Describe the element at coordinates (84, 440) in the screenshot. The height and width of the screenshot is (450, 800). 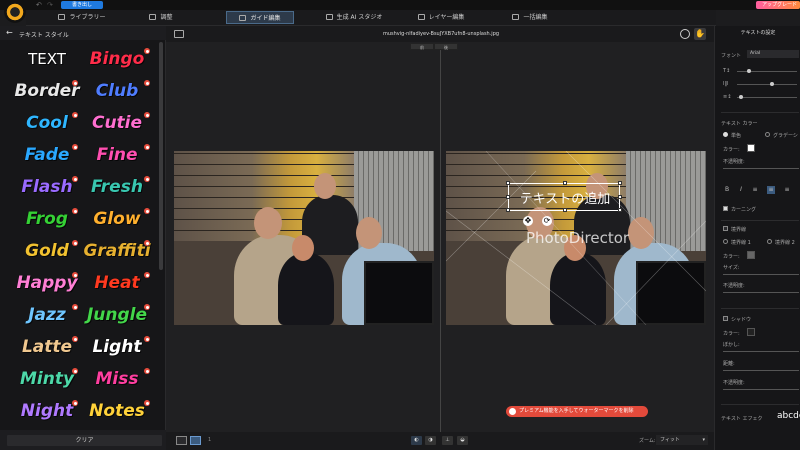
I see `clear-button: クリア` at that location.